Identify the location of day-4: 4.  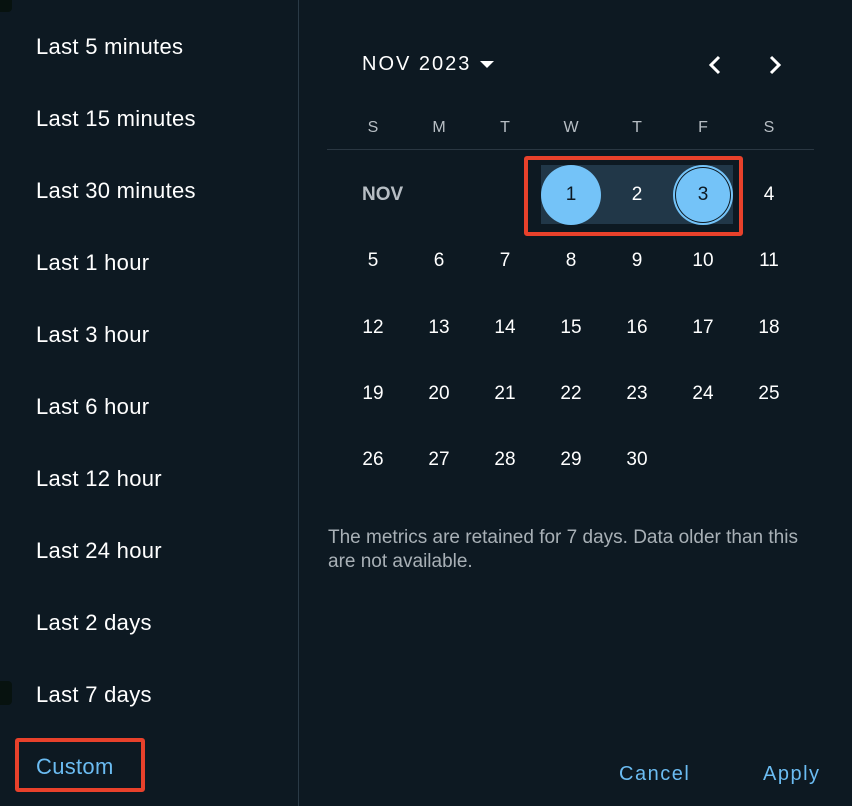
(769, 195).